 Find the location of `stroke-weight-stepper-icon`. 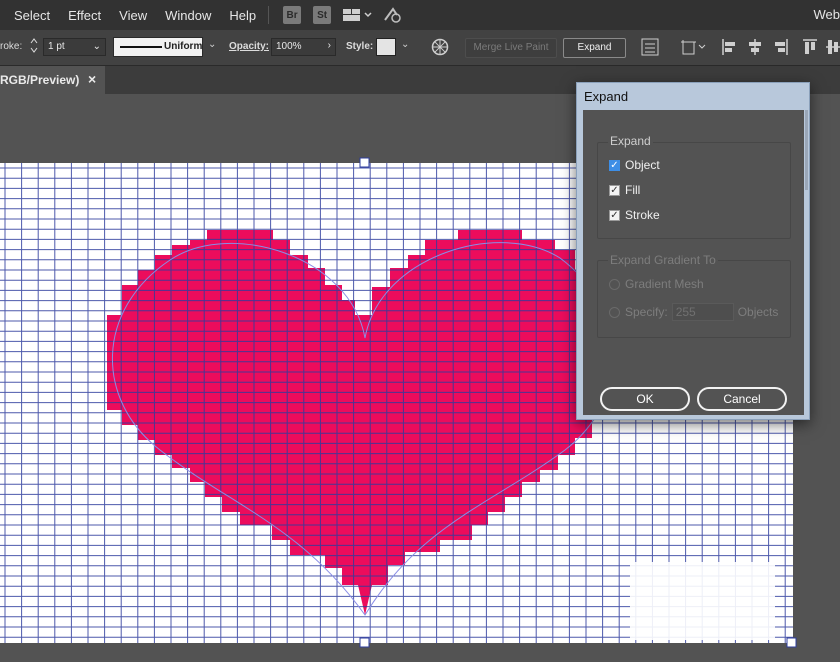

stroke-weight-stepper-icon is located at coordinates (34, 47).